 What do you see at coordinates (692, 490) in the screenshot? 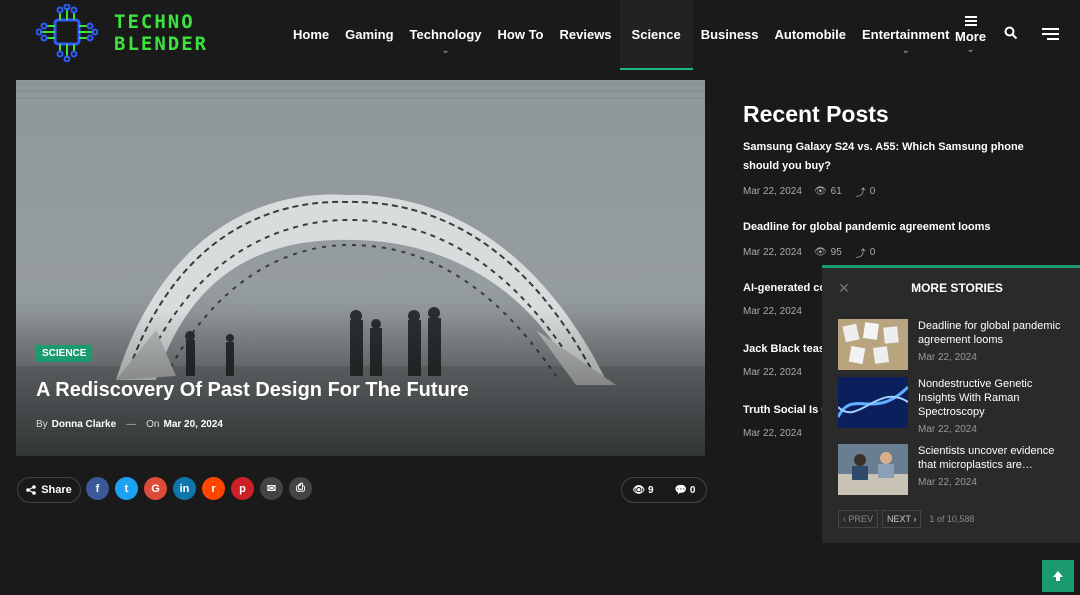
I see `comments-count: 0` at bounding box center [692, 490].